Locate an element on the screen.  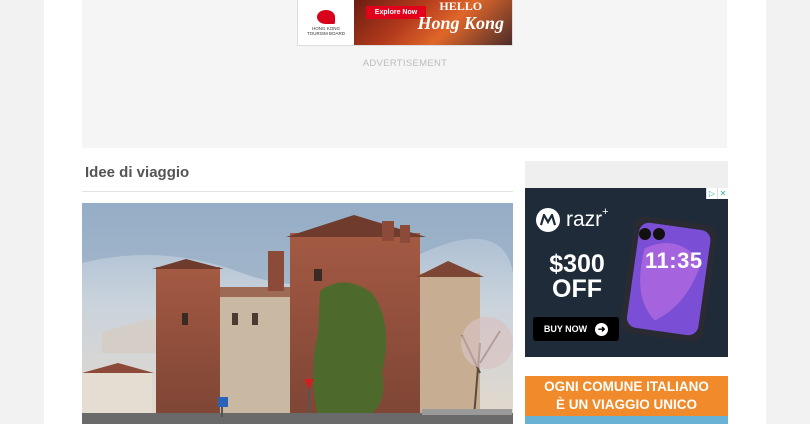
adchoices-controls: ▷ ✕ is located at coordinates (717, 193).